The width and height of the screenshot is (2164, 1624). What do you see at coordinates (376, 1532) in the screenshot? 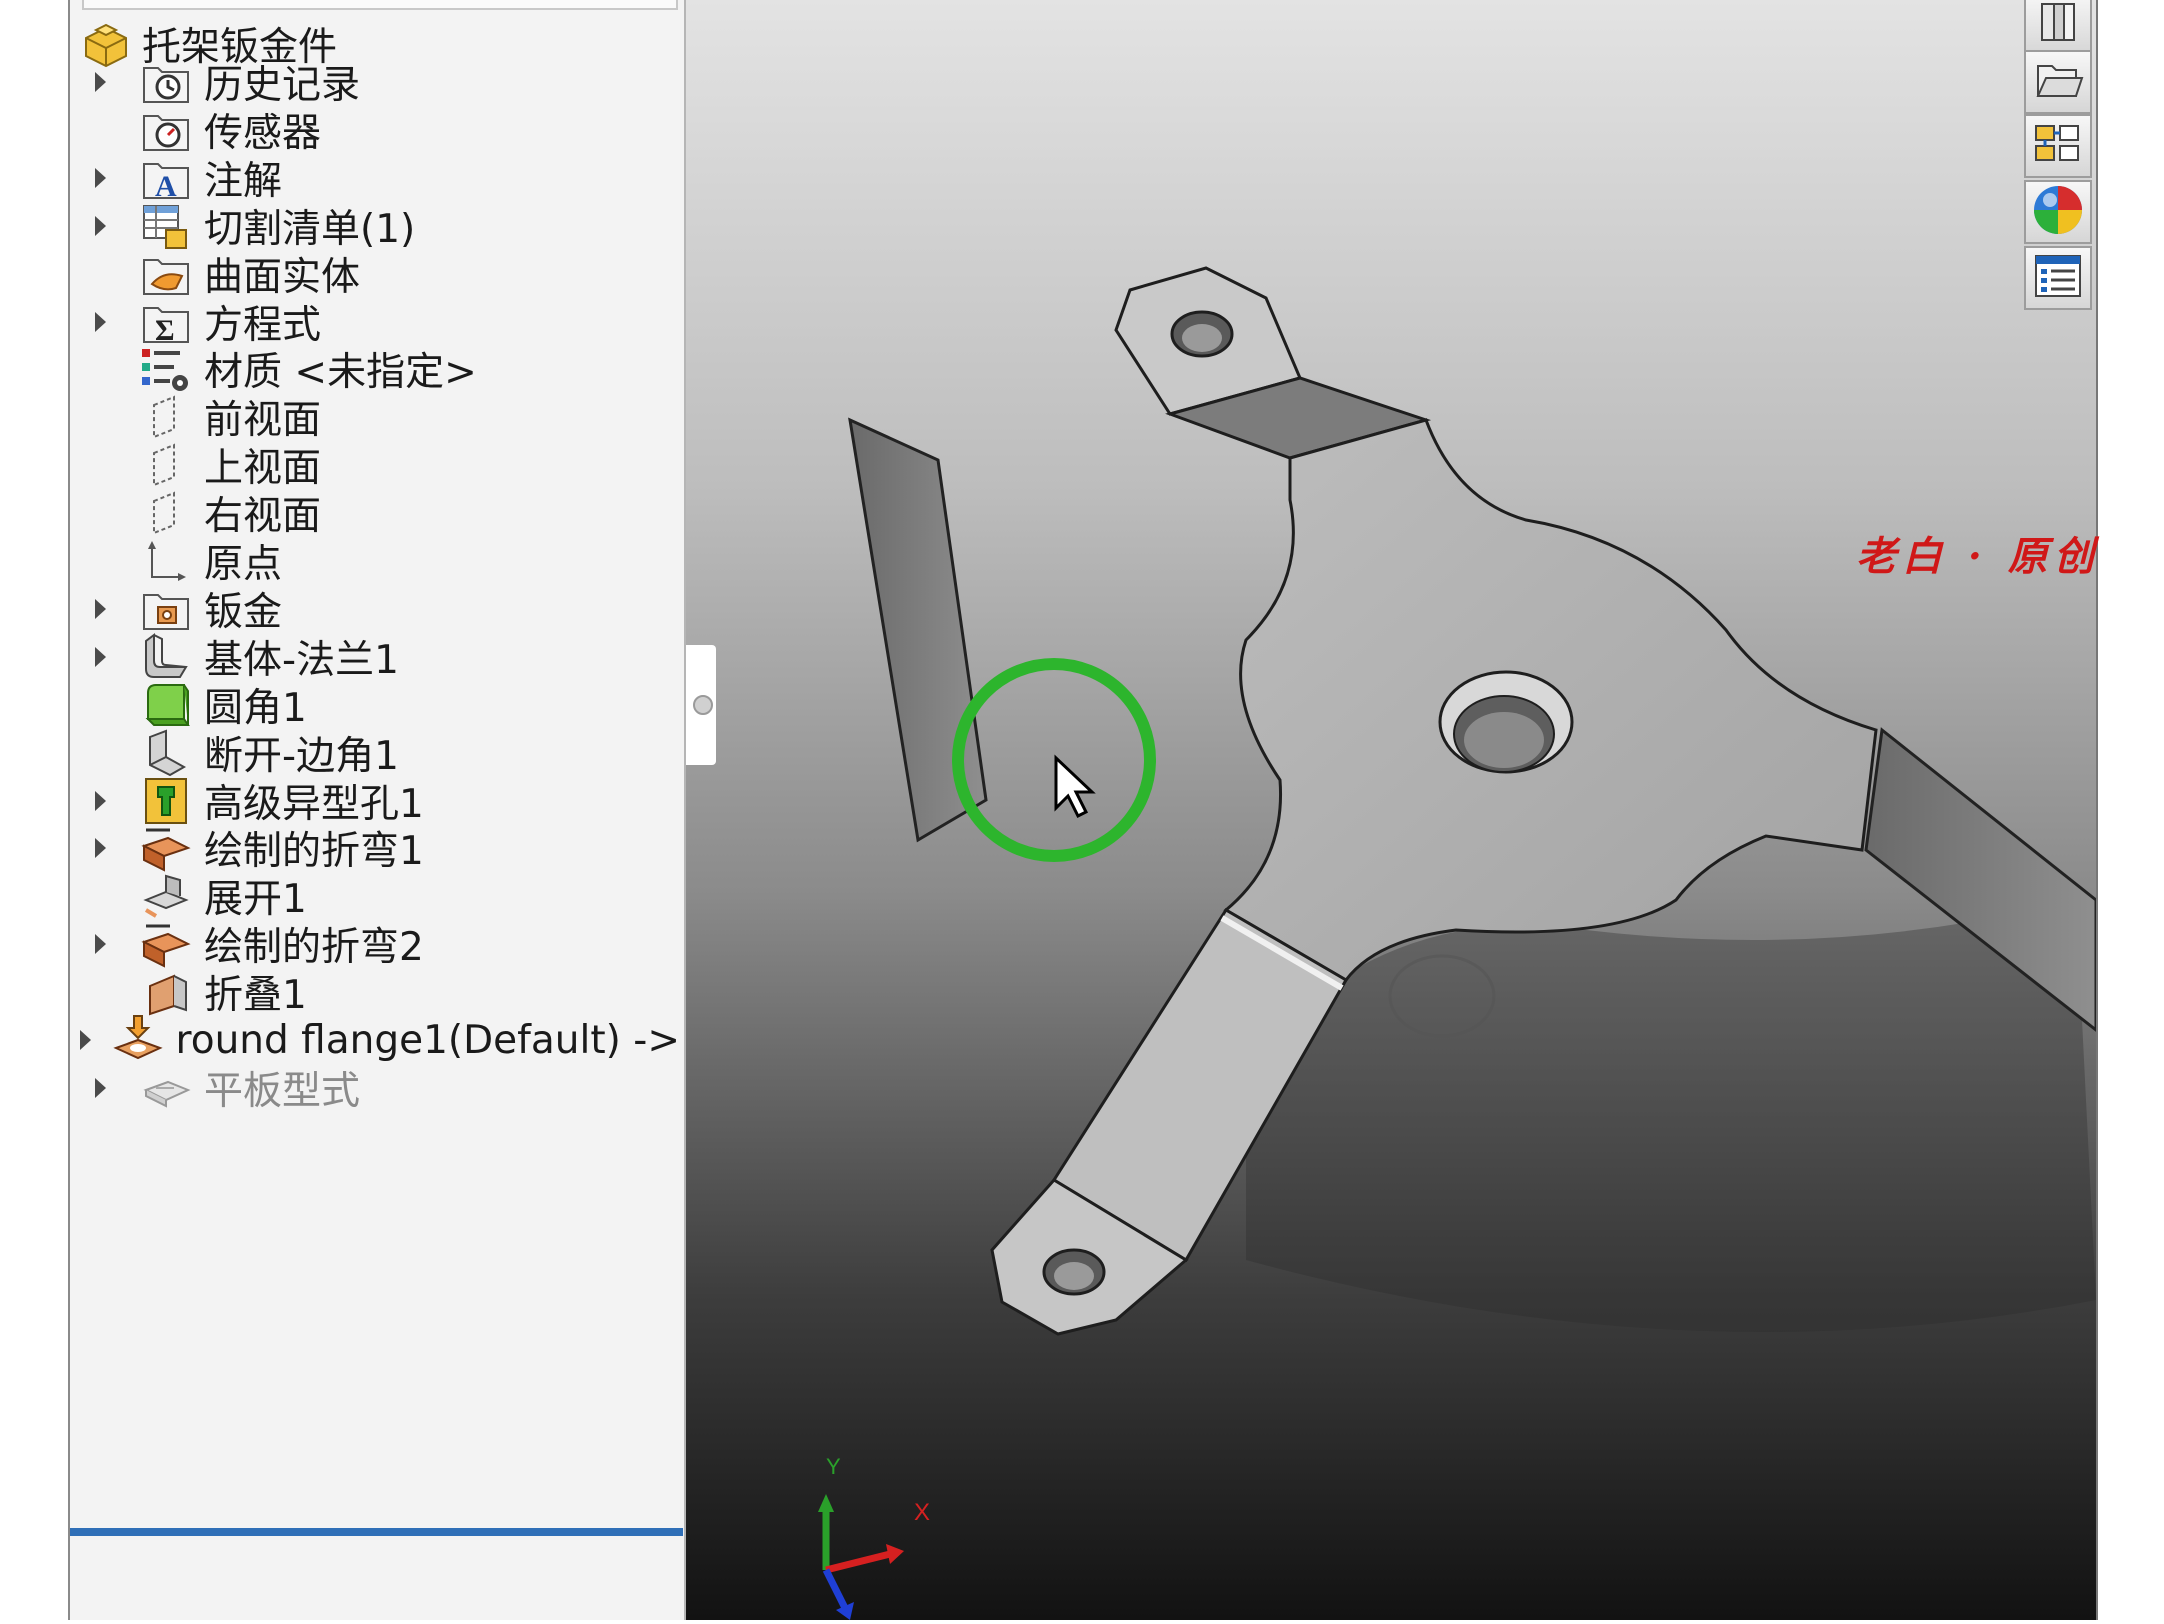
I see `rollback-bar` at bounding box center [376, 1532].